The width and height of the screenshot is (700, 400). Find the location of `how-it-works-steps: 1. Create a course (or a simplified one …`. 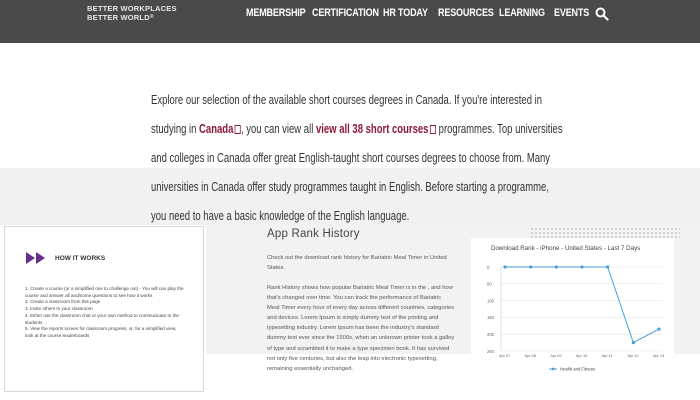

how-it-works-steps: 1. Create a course (or a simplified one … is located at coordinates (114, 313).